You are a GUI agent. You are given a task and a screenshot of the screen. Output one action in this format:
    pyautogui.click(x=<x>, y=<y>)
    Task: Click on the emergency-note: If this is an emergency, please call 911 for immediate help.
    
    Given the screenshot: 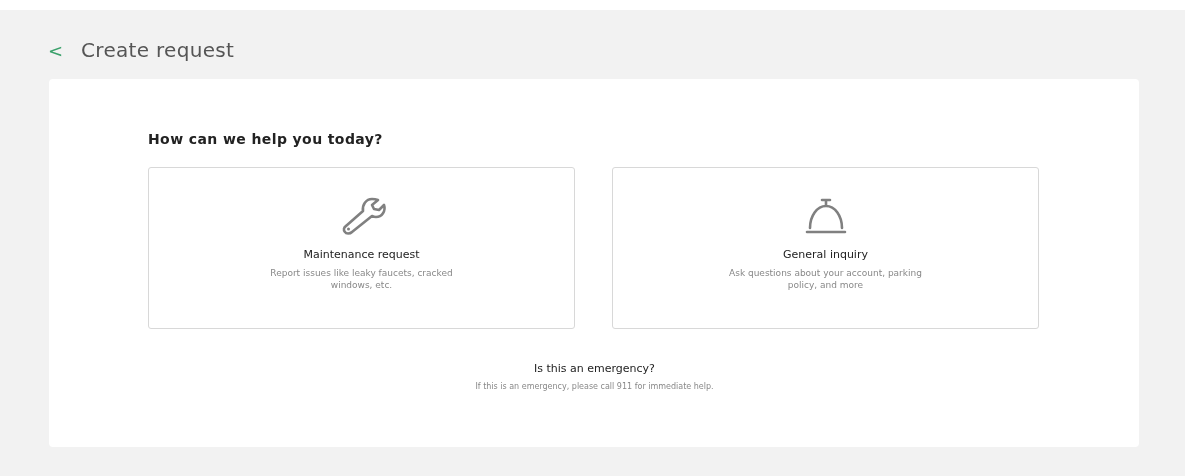 What is the action you would take?
    pyautogui.click(x=594, y=386)
    